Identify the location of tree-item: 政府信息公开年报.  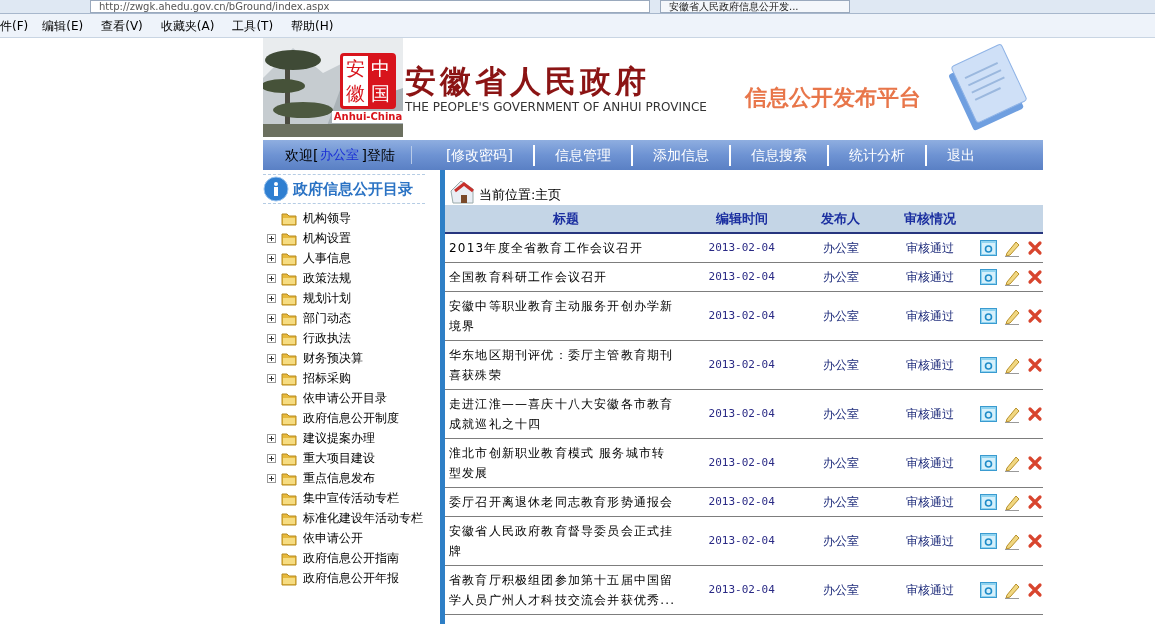
(351, 578).